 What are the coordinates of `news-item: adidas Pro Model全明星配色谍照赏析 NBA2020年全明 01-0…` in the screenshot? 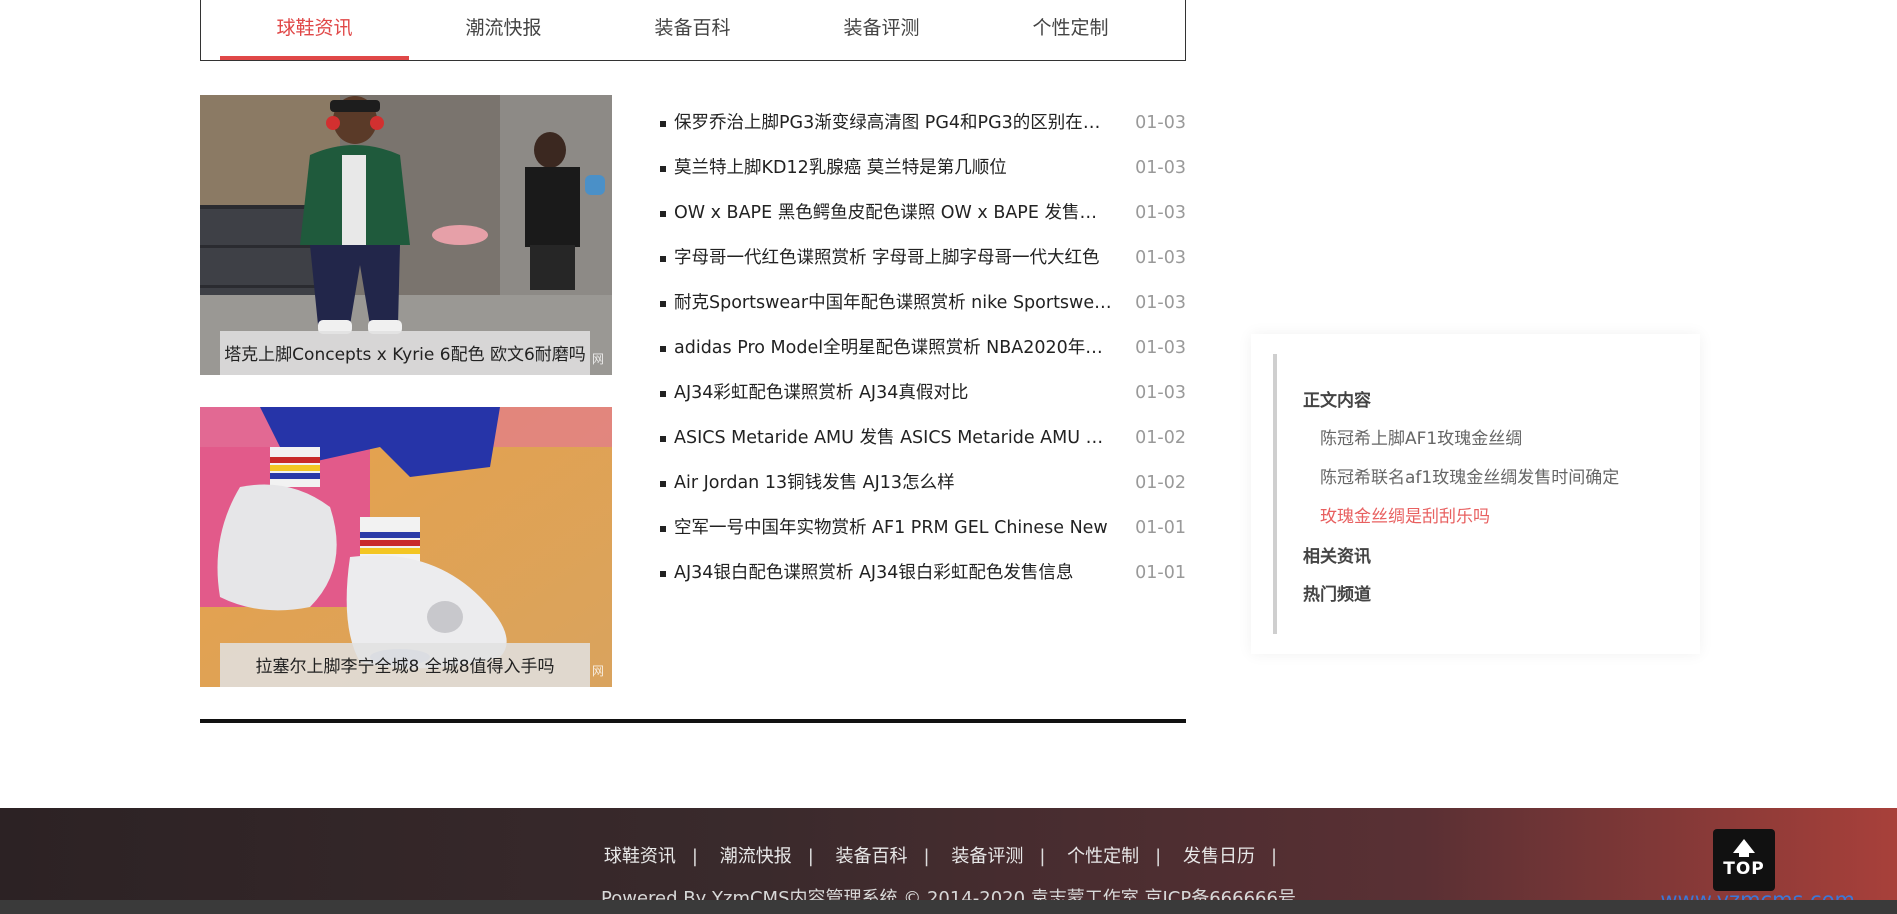 It's located at (923, 352).